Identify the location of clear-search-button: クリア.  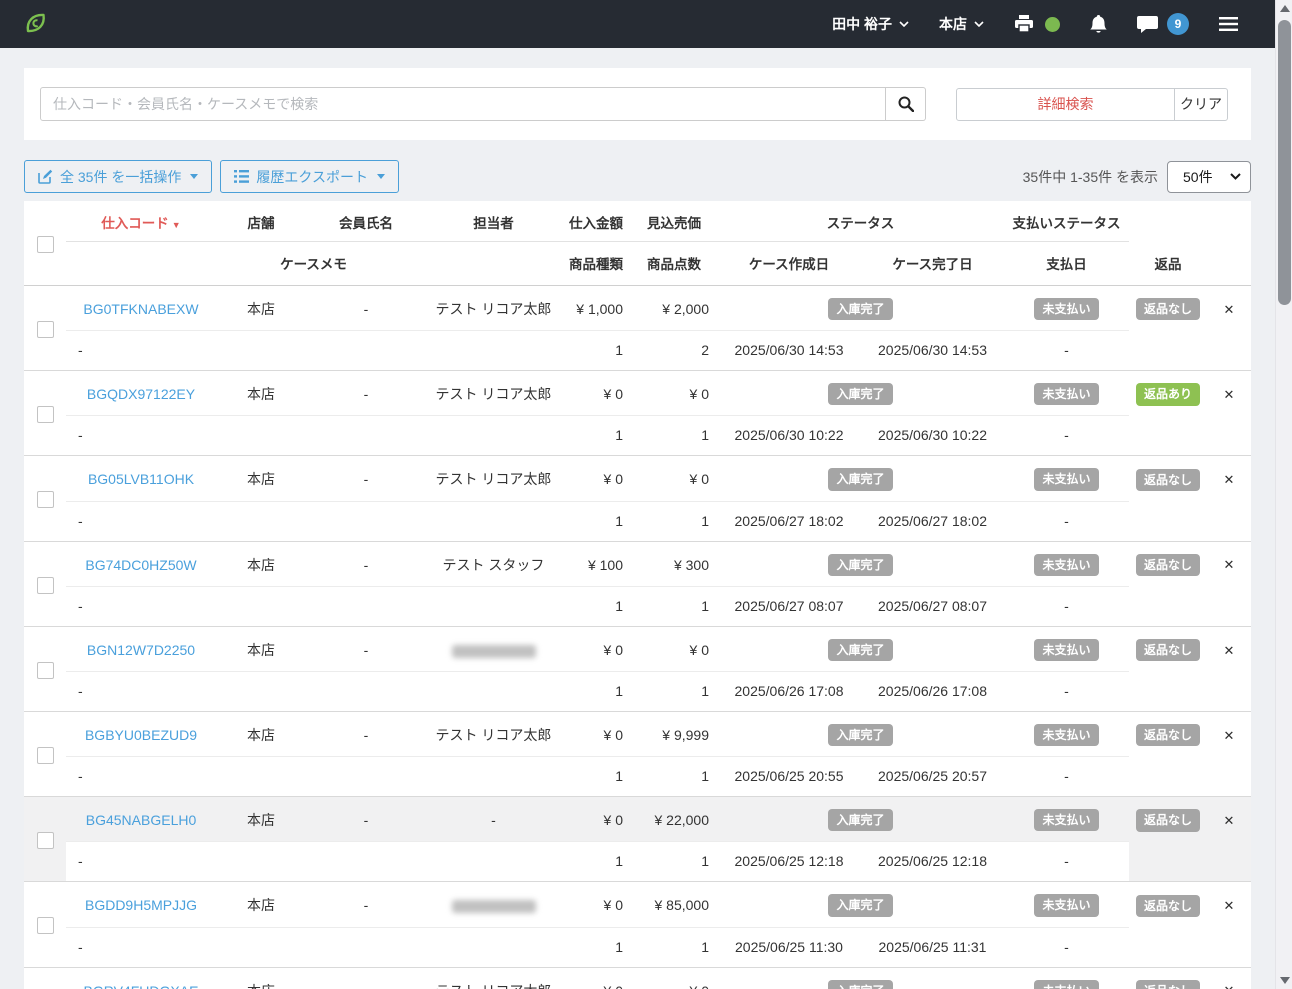
(1201, 104).